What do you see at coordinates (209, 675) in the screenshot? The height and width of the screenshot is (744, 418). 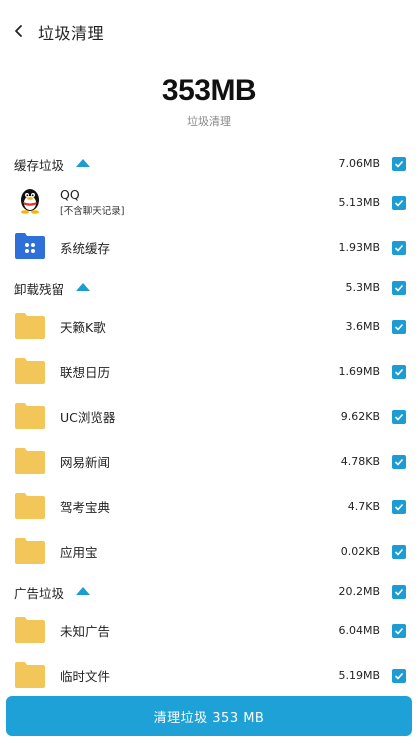 I see `list-item-temp-files: 临时文件 5.19MB` at bounding box center [209, 675].